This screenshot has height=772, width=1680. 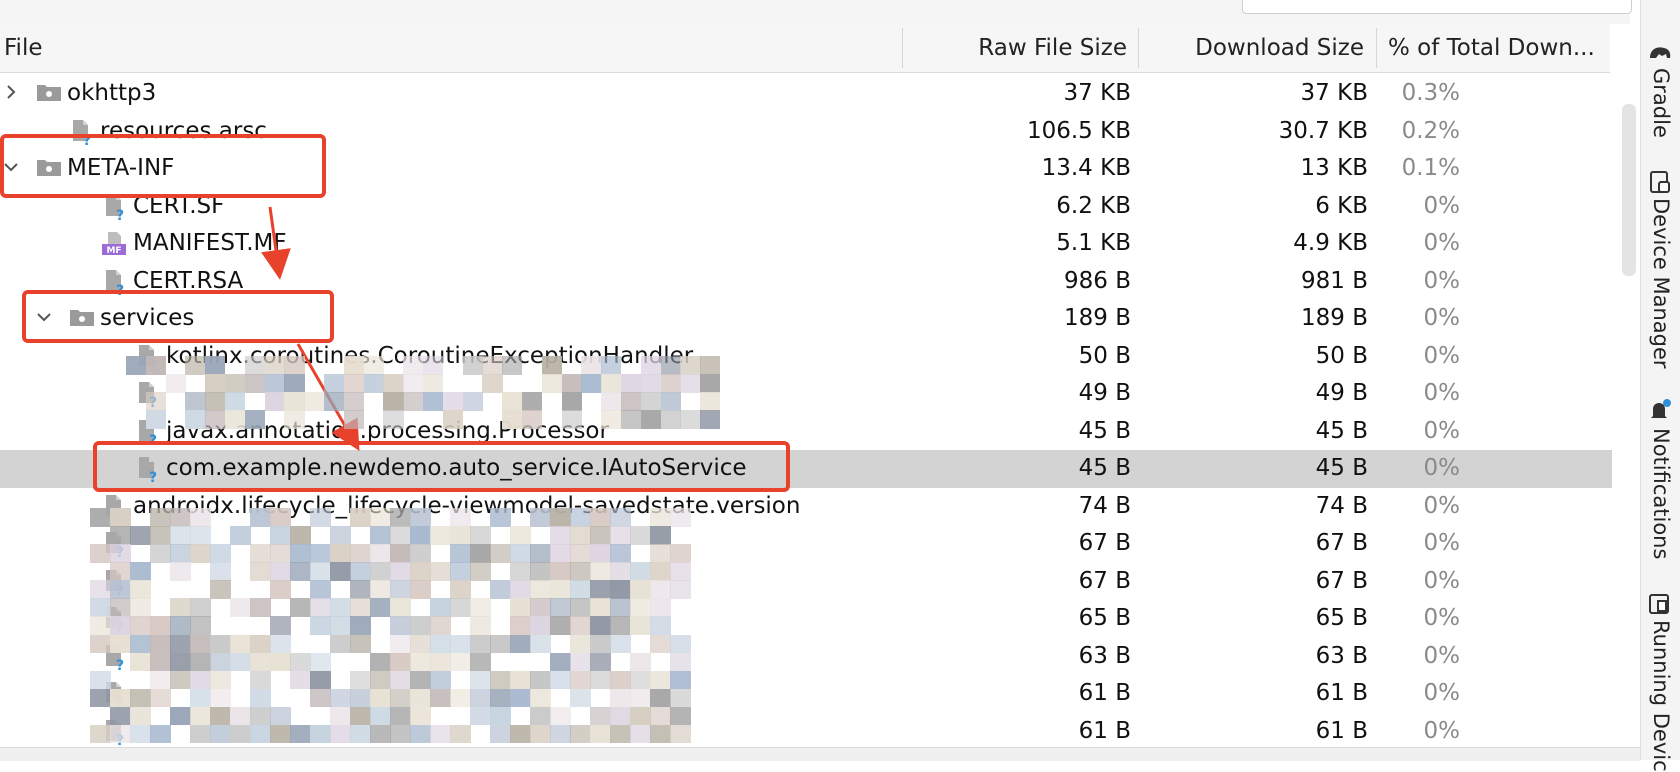 I want to click on table-row: ? 65 B 65 B 0%, so click(x=806, y=619).